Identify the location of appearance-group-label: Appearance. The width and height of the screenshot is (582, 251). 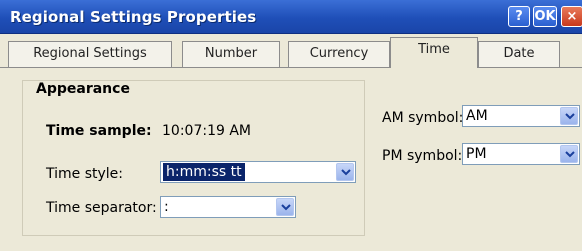
(83, 89).